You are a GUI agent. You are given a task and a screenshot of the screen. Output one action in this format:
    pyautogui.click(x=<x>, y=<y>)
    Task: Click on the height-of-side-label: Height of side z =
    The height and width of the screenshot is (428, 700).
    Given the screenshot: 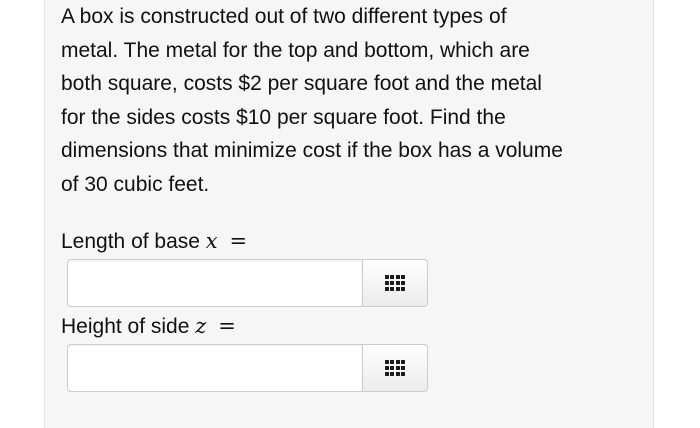 What is the action you would take?
    pyautogui.click(x=148, y=326)
    